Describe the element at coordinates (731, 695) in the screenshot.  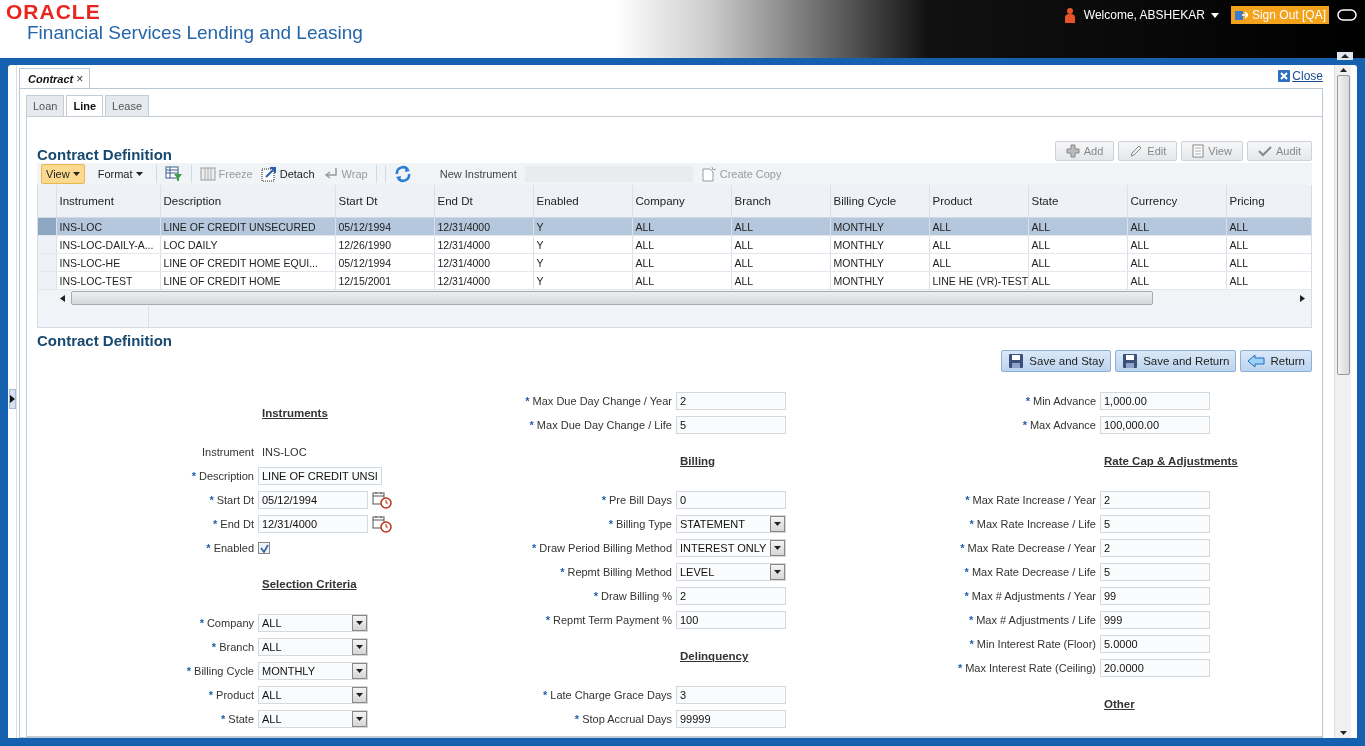
I see `input-field: 3` at that location.